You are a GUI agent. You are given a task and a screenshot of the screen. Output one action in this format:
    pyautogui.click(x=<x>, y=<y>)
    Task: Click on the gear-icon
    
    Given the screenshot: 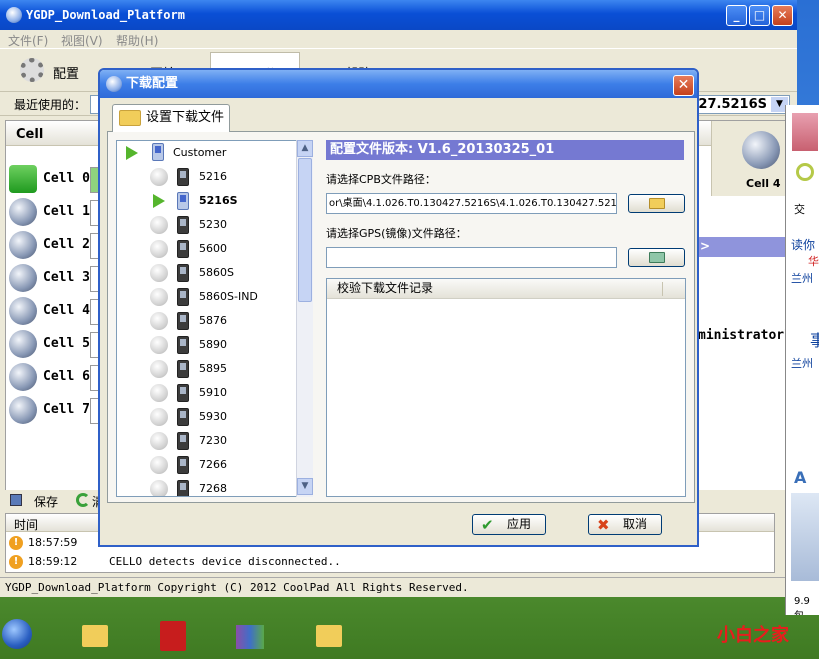 What is the action you would take?
    pyautogui.click(x=32, y=70)
    